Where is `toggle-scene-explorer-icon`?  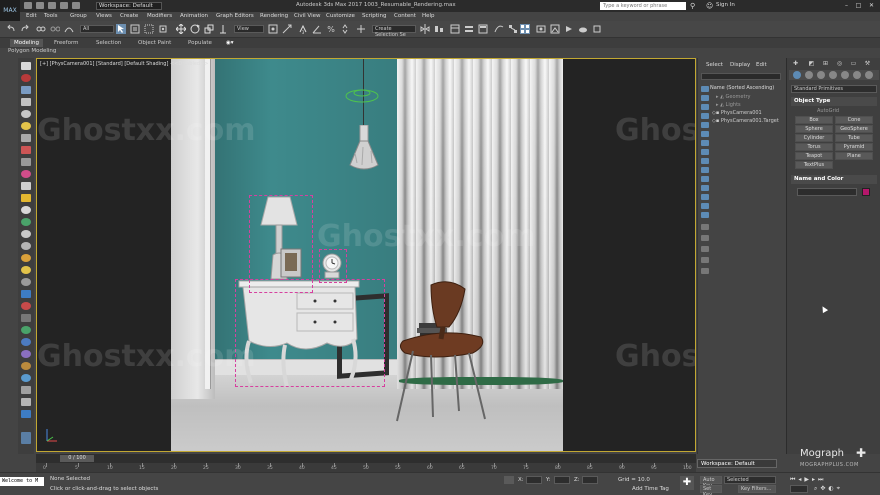 toggle-scene-explorer-icon is located at coordinates (455, 29).